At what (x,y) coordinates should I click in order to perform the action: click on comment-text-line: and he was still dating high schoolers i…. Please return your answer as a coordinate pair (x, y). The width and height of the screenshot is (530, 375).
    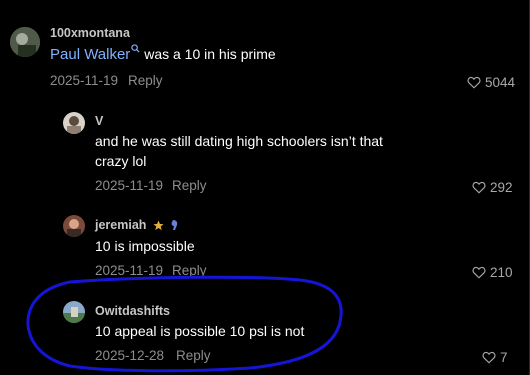
    Looking at the image, I should click on (239, 141).